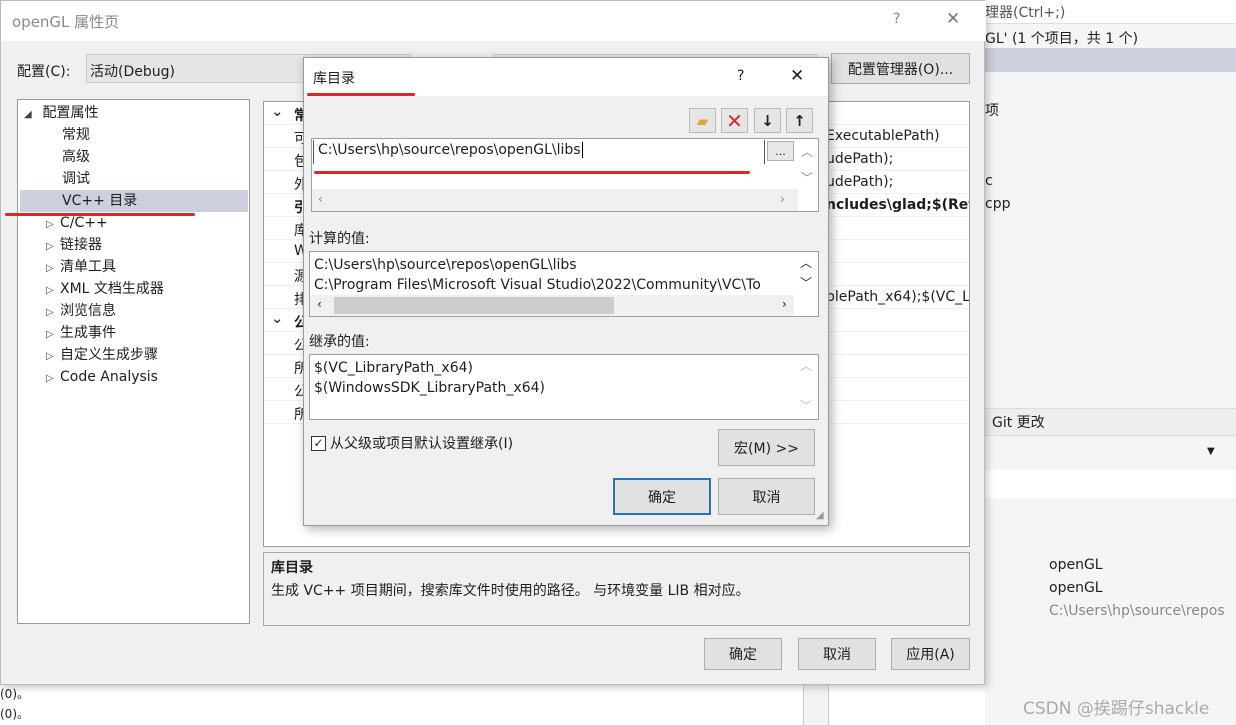 The image size is (1236, 725). What do you see at coordinates (318, 443) in the screenshot?
I see `inherit-checkbox: ✓` at bounding box center [318, 443].